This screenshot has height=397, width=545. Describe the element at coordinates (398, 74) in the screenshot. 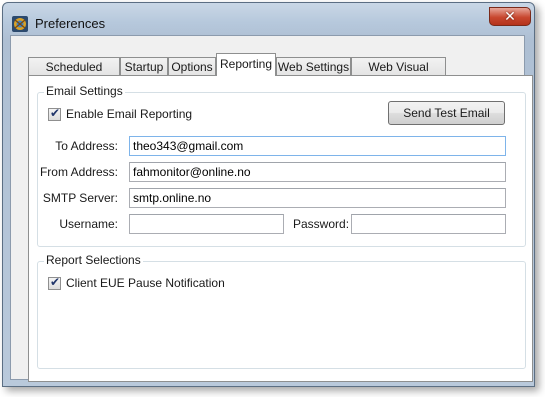

I see `tab-web-visual-styles: Web Visual Styles` at that location.